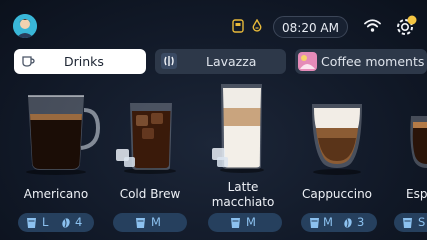  Describe the element at coordinates (146, 138) in the screenshot. I see `cold-brew-glass-image` at that location.